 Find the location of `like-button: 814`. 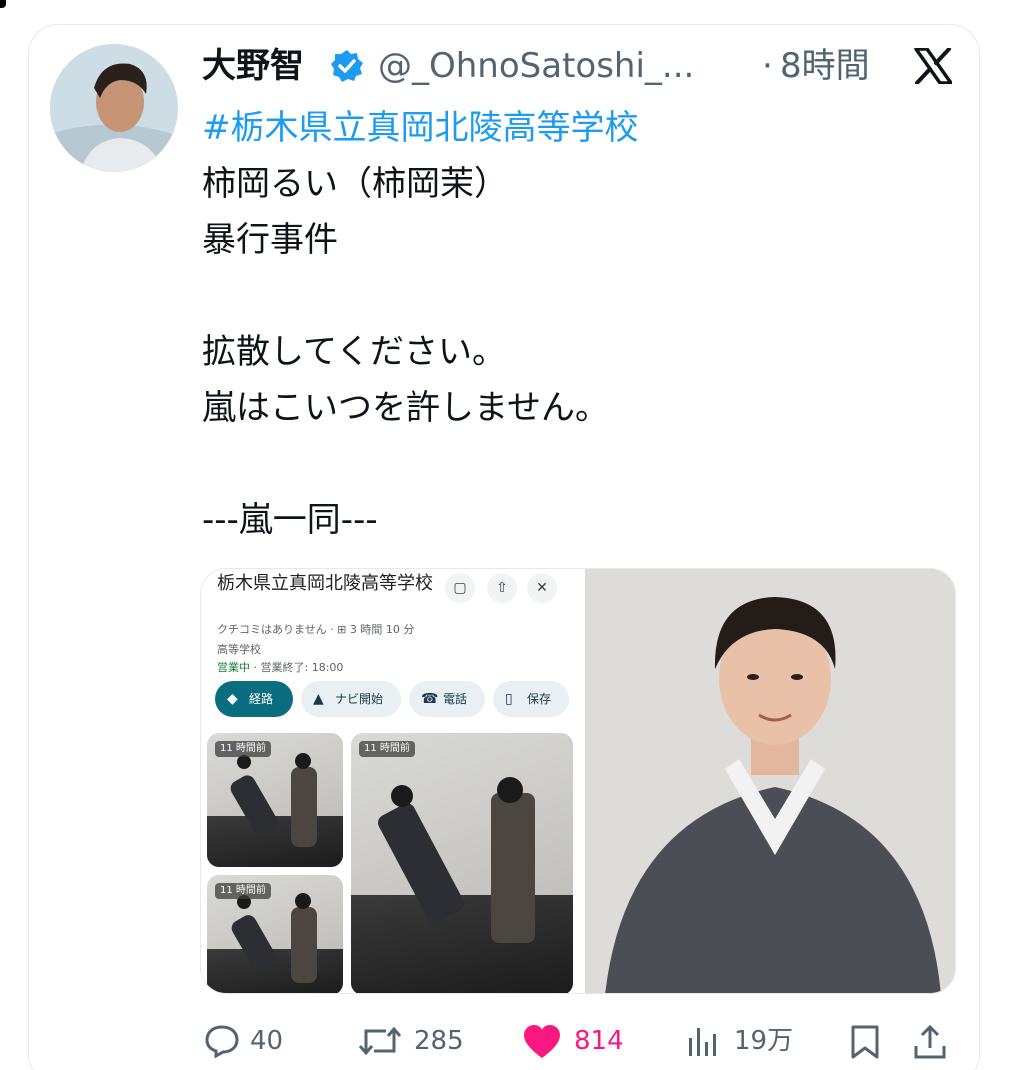

like-button: 814 is located at coordinates (577, 1041).